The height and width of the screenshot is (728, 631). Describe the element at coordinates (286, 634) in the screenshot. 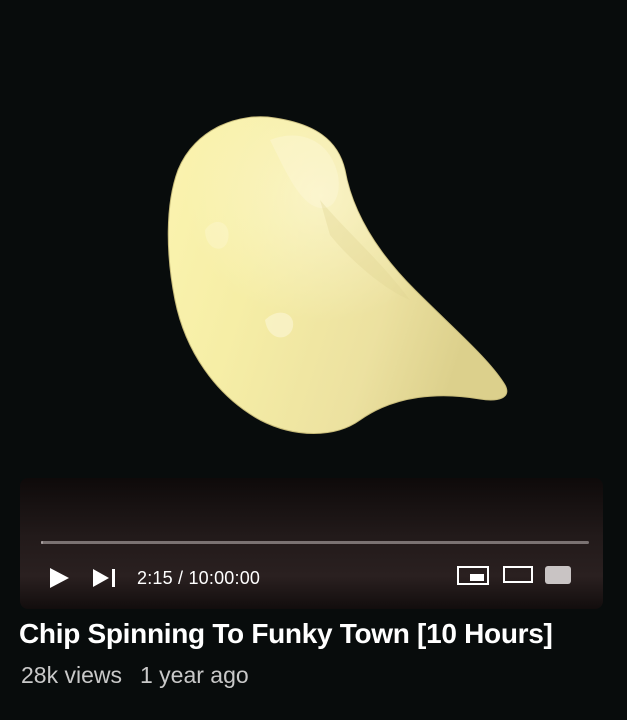

I see `video-title: Chip Spinning To Funky Town [10 Hours]` at that location.